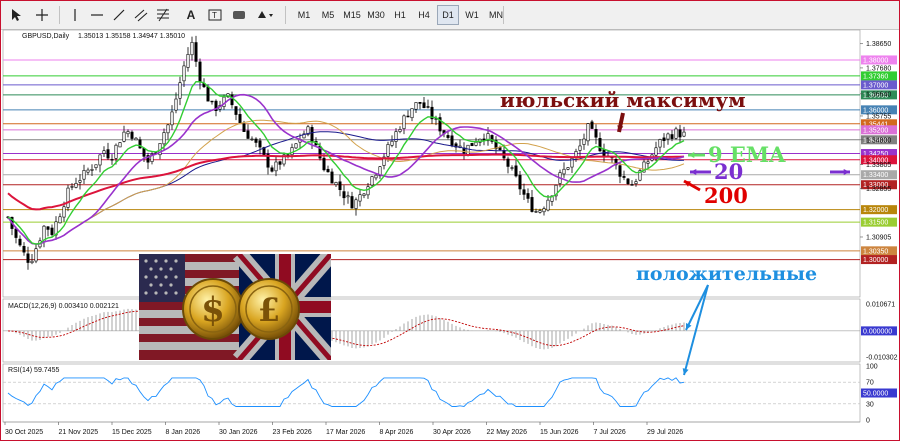 Image resolution: width=900 pixels, height=441 pixels. I want to click on rsi-tick-label: 0, so click(868, 421).